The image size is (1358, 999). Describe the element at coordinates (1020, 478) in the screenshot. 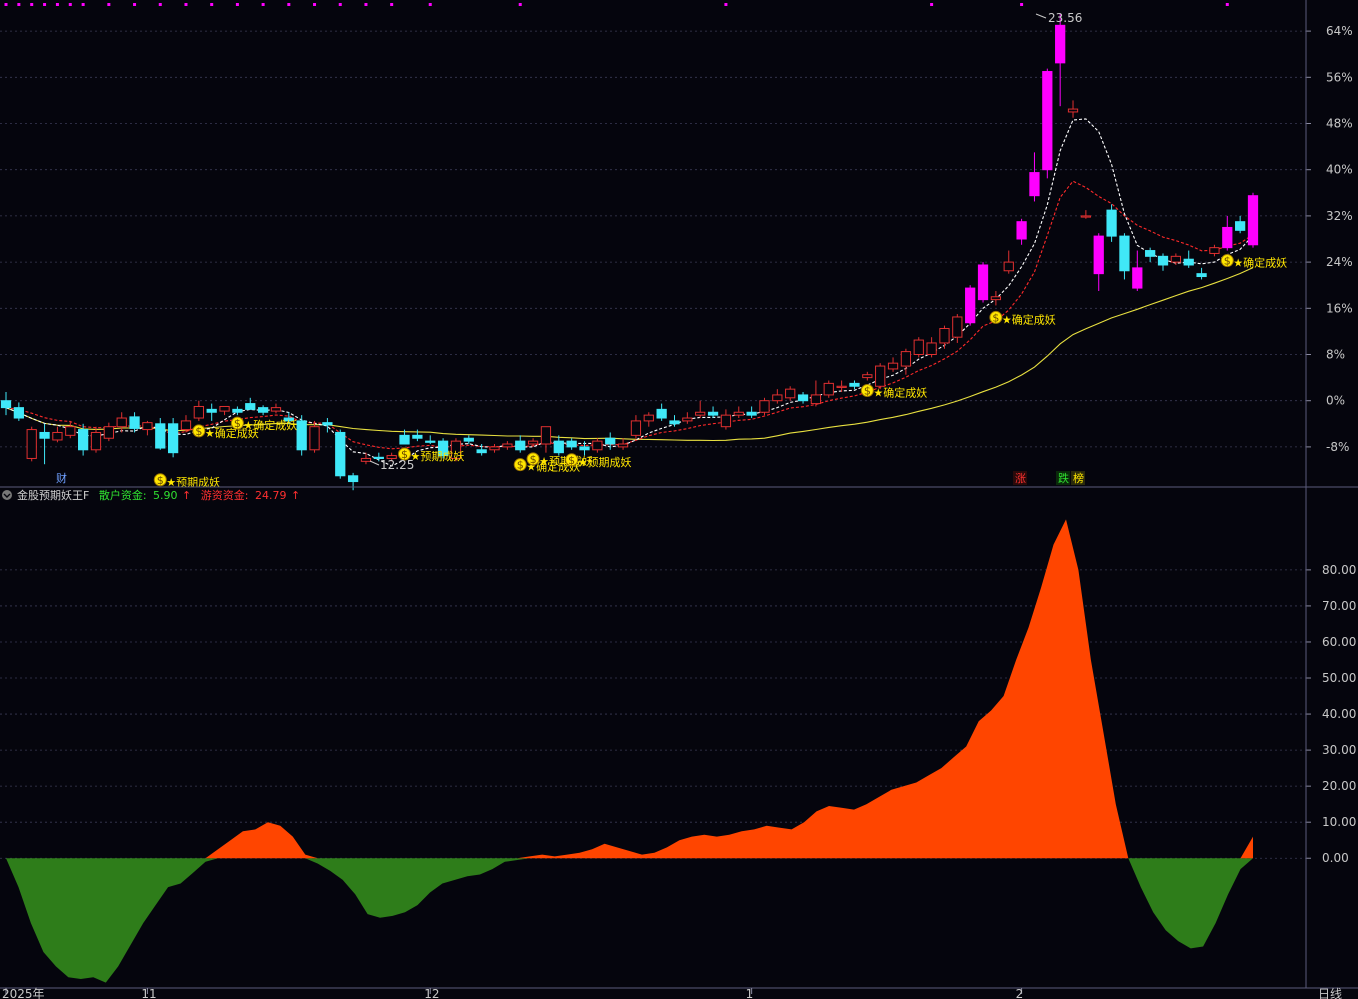

I see `zhang-marker: 涨` at that location.